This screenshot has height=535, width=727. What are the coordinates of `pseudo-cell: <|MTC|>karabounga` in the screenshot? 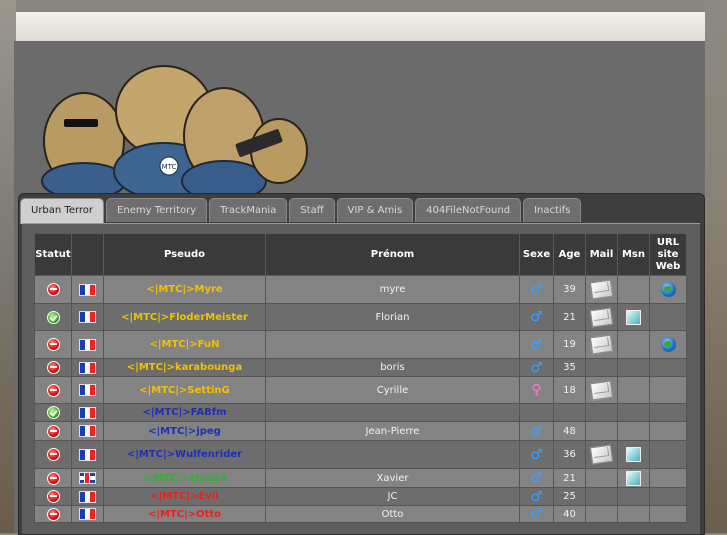 It's located at (184, 367).